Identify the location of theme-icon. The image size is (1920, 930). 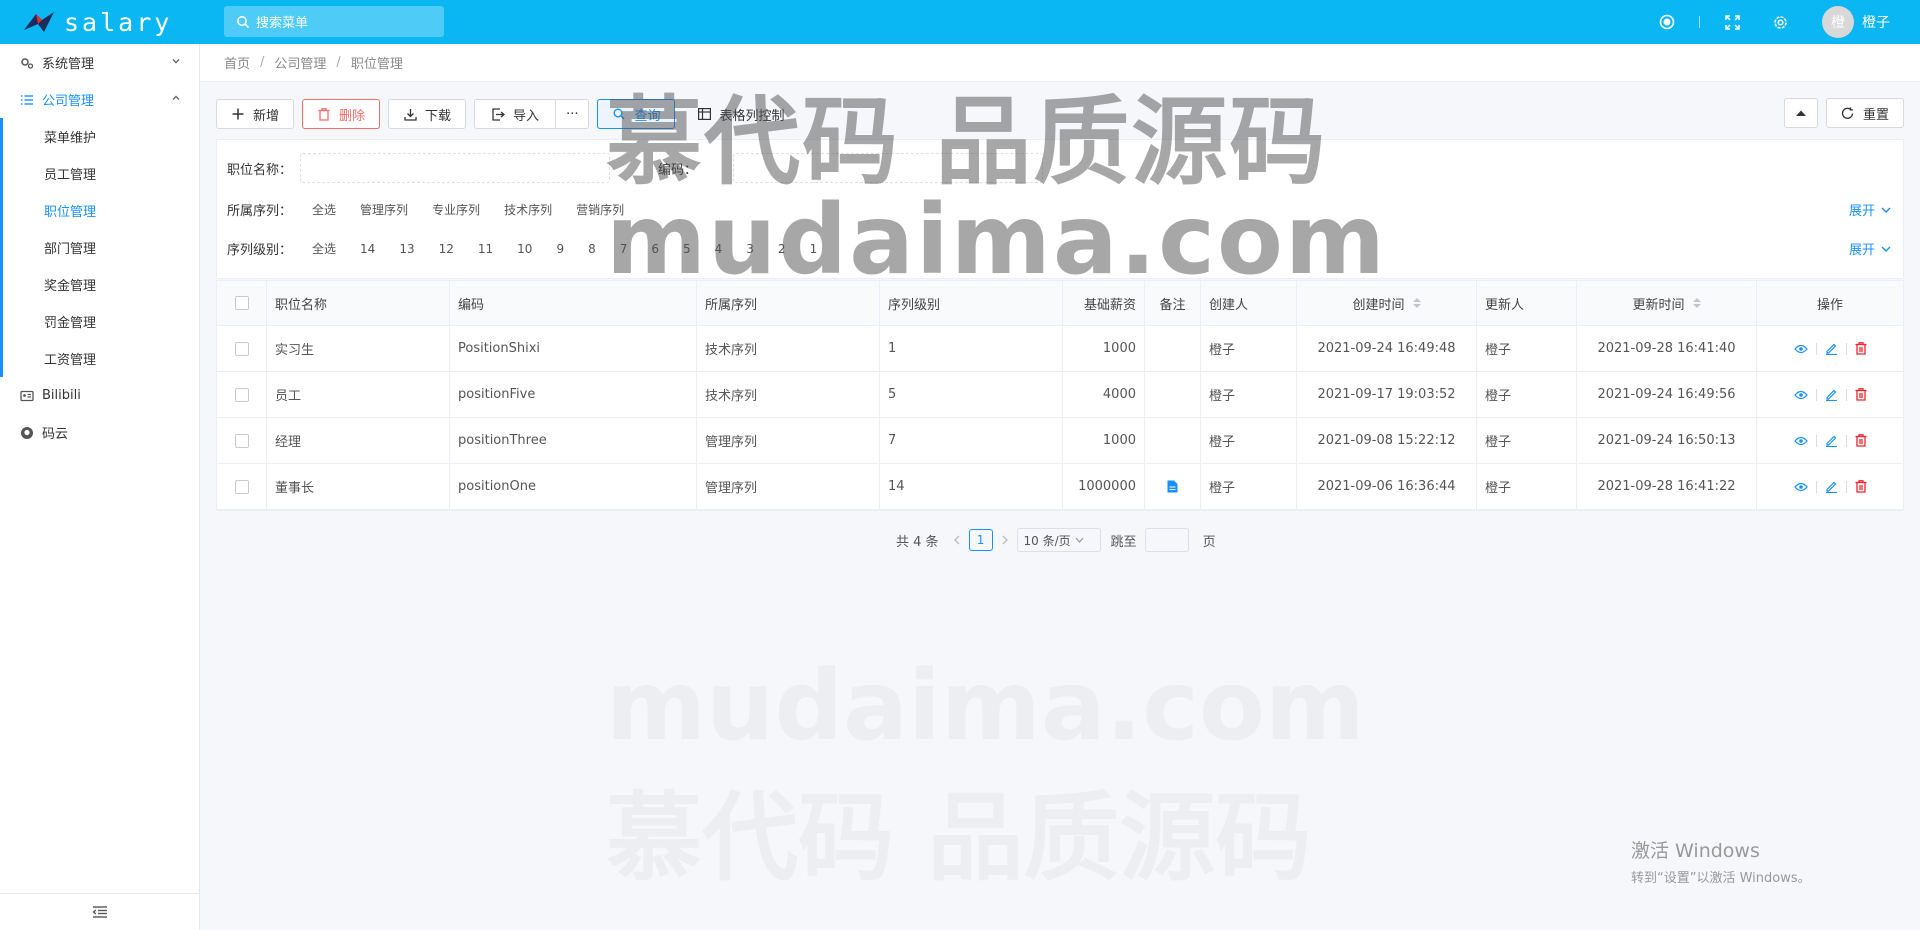
(1667, 22).